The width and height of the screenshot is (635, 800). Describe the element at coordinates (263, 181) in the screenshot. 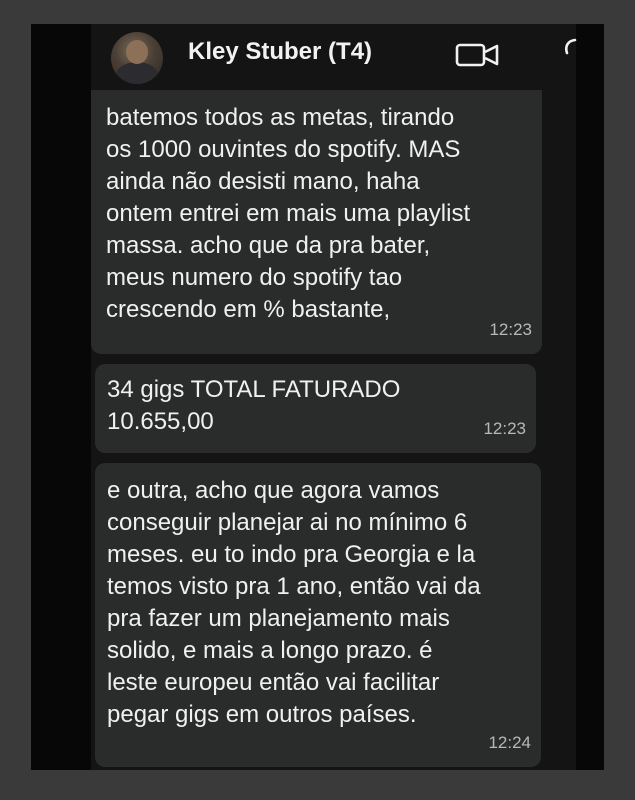

I see `message-text-line: ainda não desisti mano, haha` at that location.